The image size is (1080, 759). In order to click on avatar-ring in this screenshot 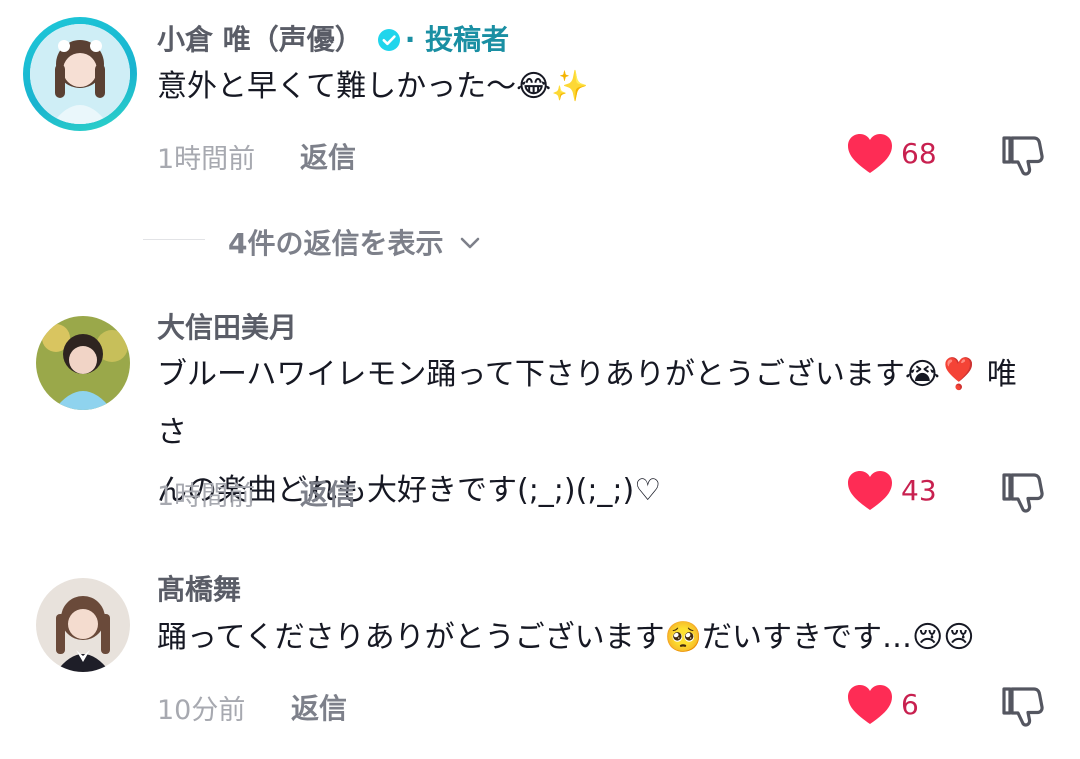, I will do `click(80, 74)`.